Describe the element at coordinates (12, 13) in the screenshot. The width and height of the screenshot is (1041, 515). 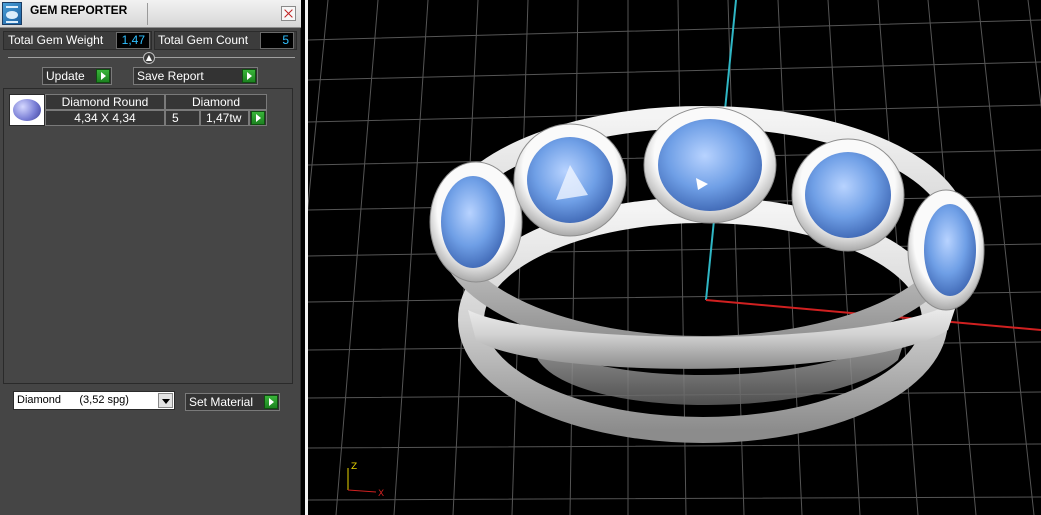
I see `gem-reporter-app-icon` at that location.